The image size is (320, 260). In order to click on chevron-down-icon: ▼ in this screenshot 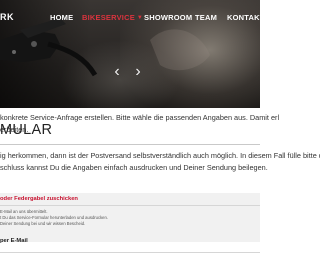, I will do `click(140, 18)`.